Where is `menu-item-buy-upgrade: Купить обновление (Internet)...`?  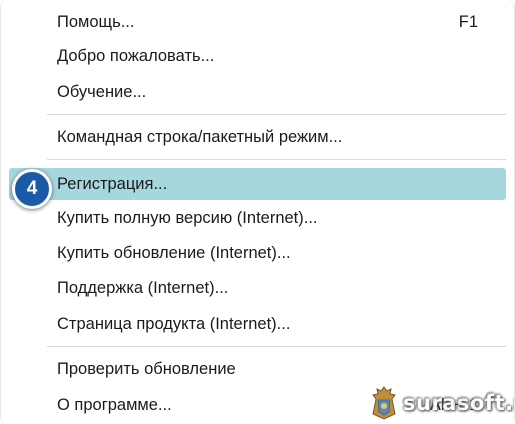 menu-item-buy-upgrade: Купить обновление (Internet)... is located at coordinates (257, 253).